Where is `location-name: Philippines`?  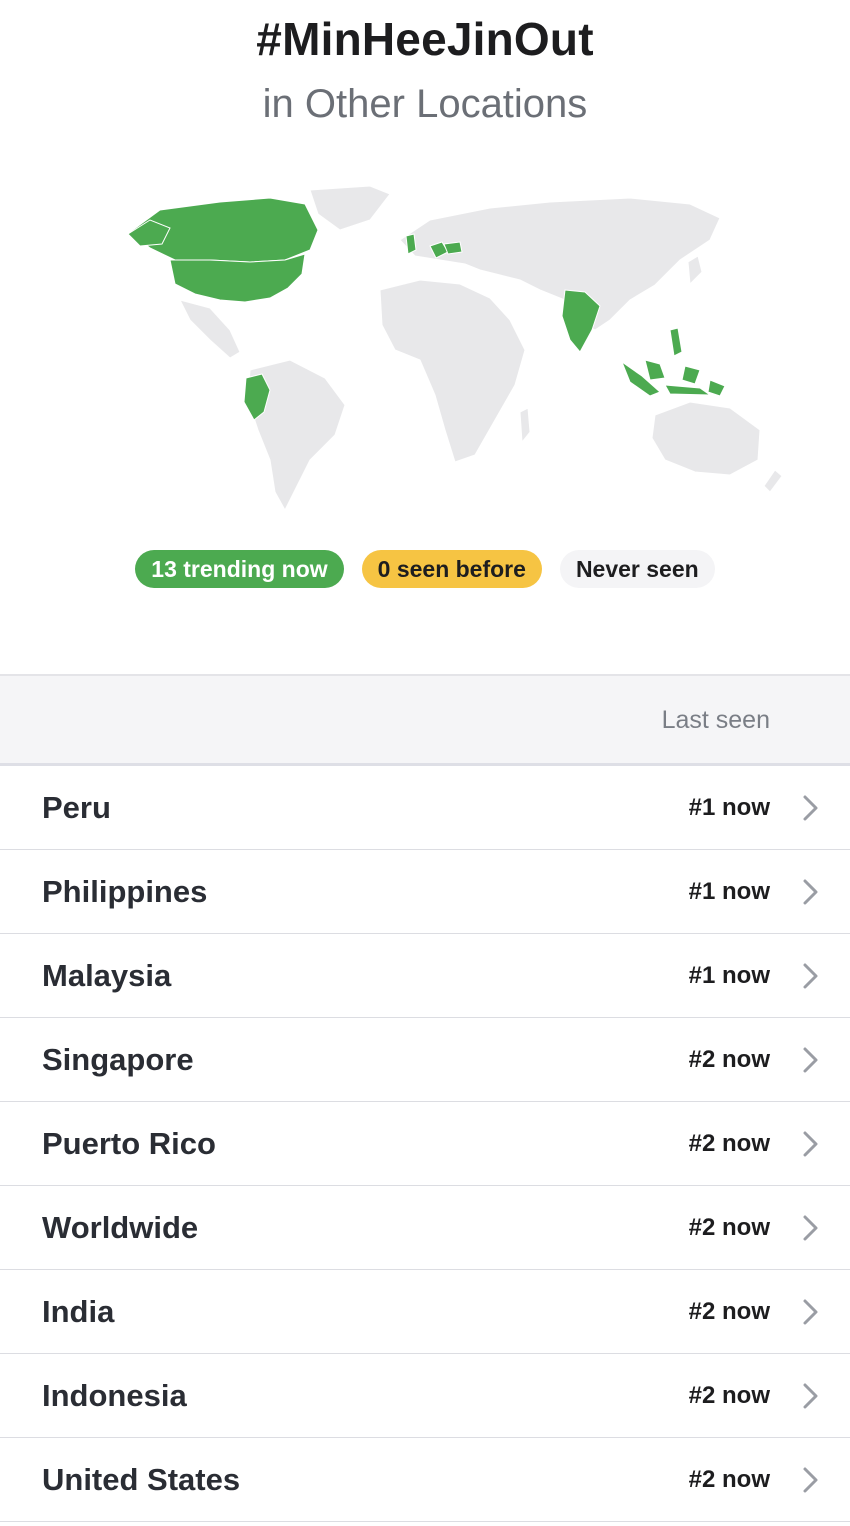 location-name: Philippines is located at coordinates (125, 891).